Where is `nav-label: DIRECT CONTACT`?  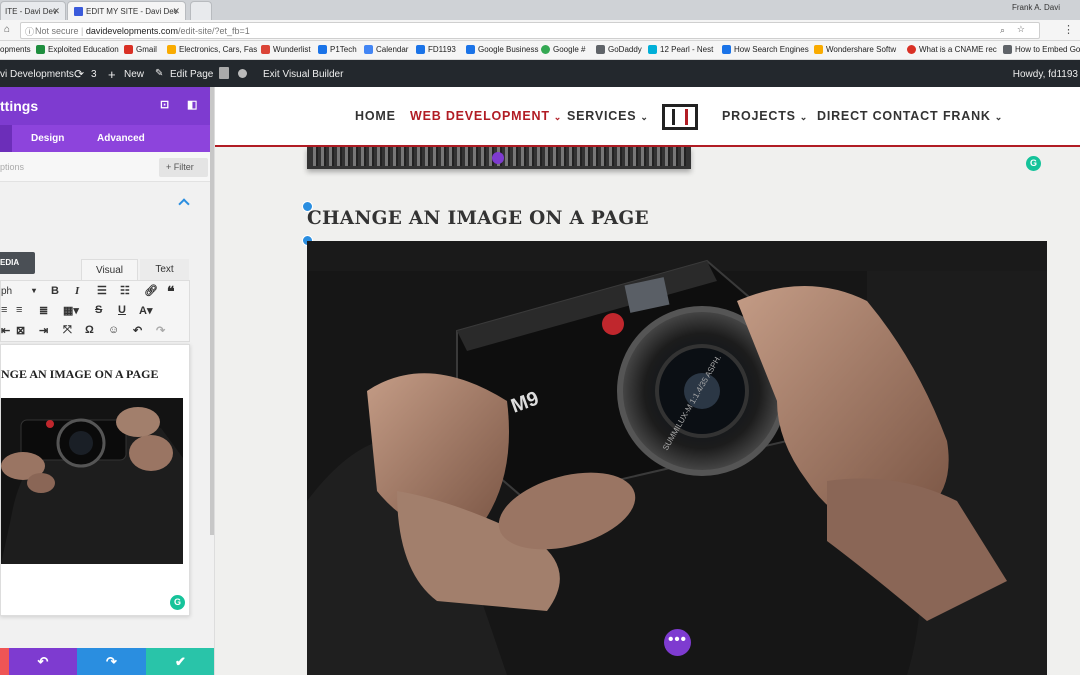
nav-label: DIRECT CONTACT is located at coordinates (878, 116).